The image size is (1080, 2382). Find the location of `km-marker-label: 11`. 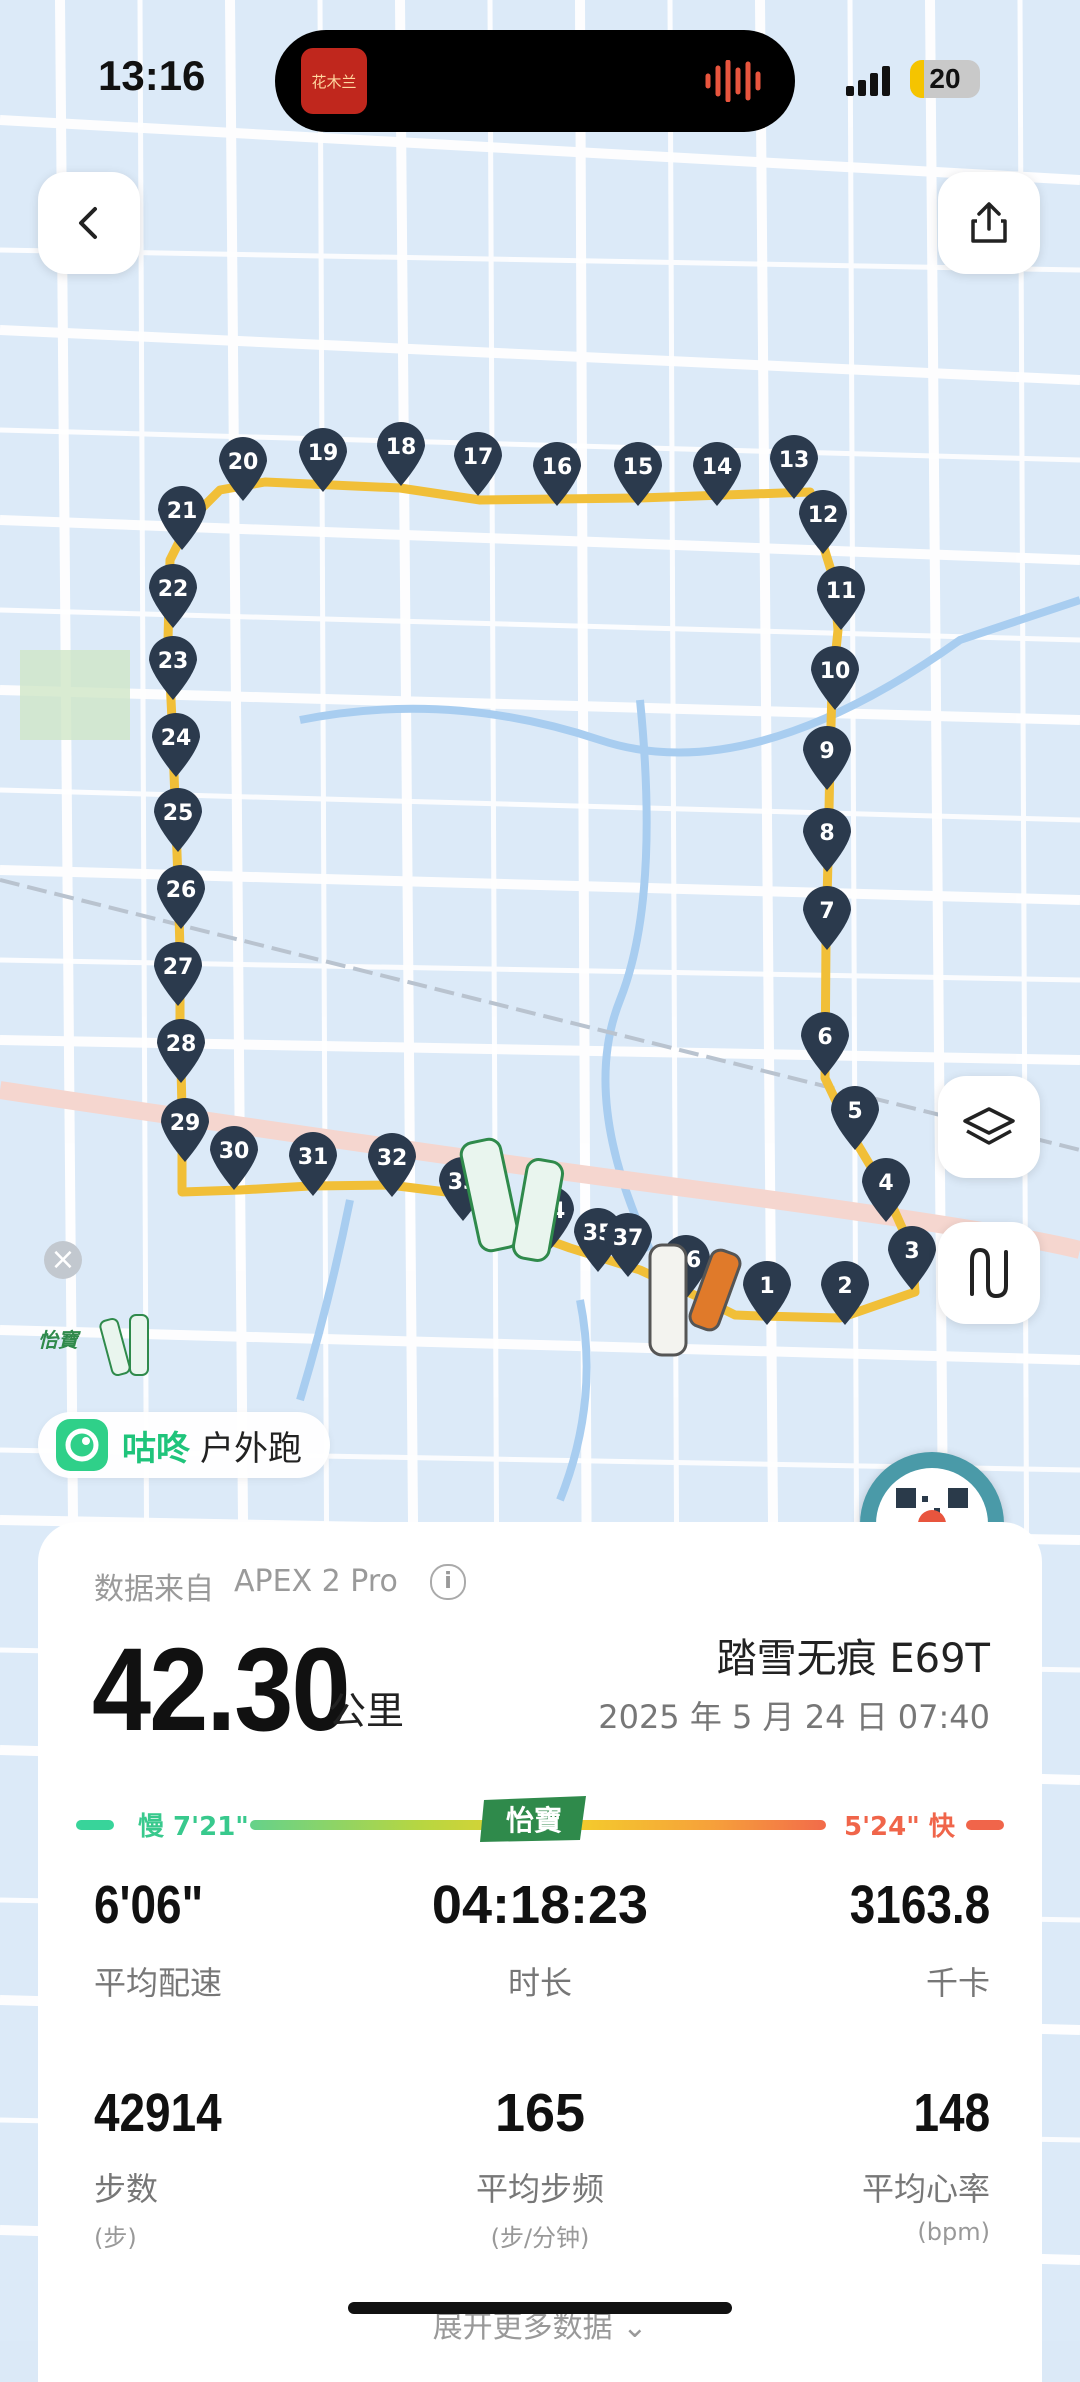

km-marker-label: 11 is located at coordinates (841, 591).